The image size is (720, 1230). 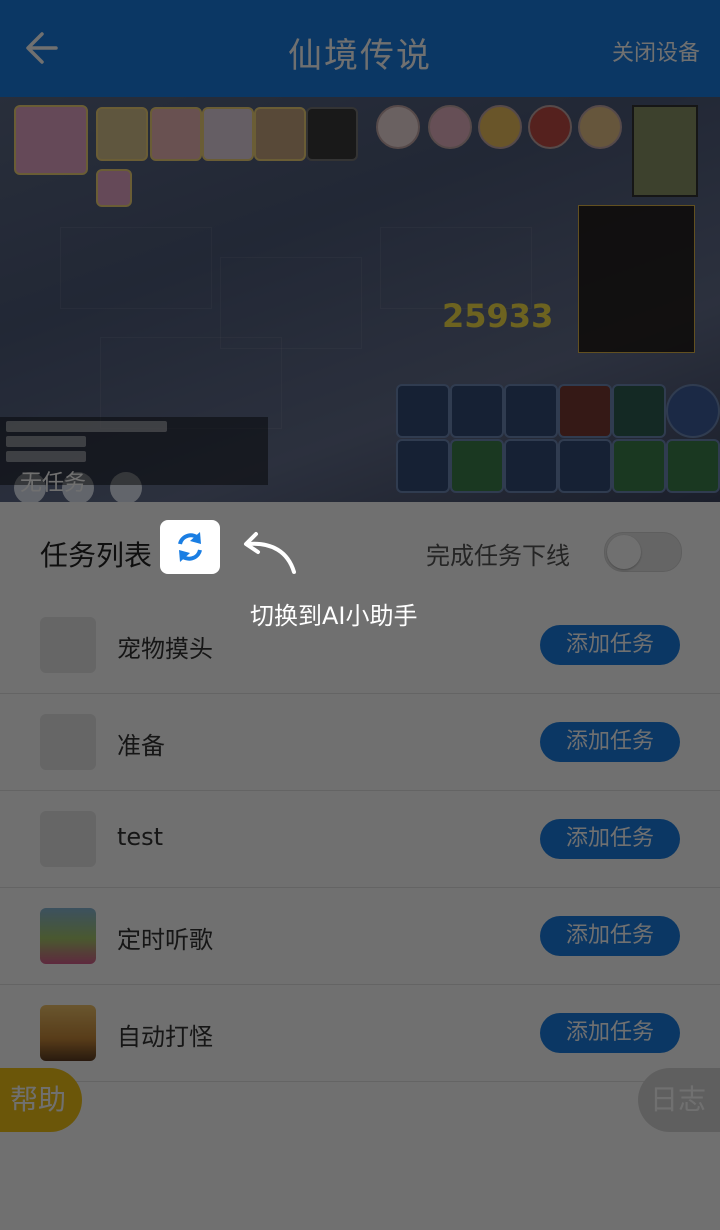 I want to click on highlighted-switch-button, so click(x=190, y=547).